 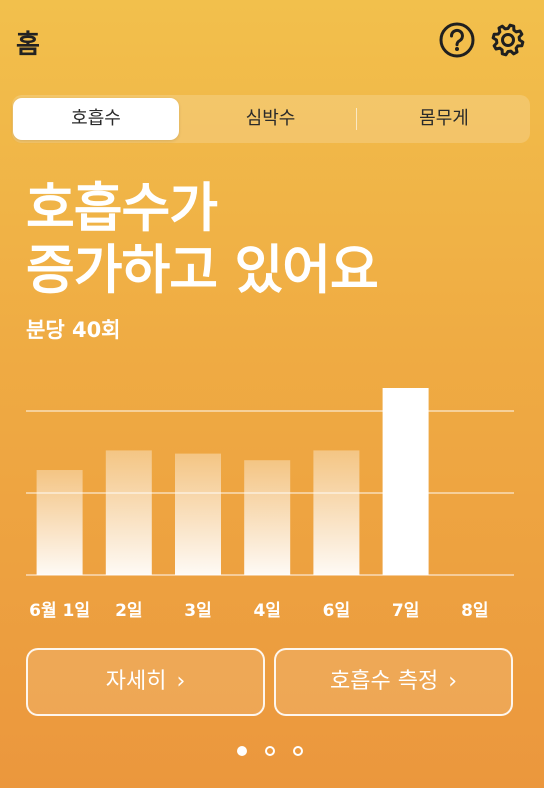 What do you see at coordinates (444, 119) in the screenshot?
I see `tab-weight: 몸무게` at bounding box center [444, 119].